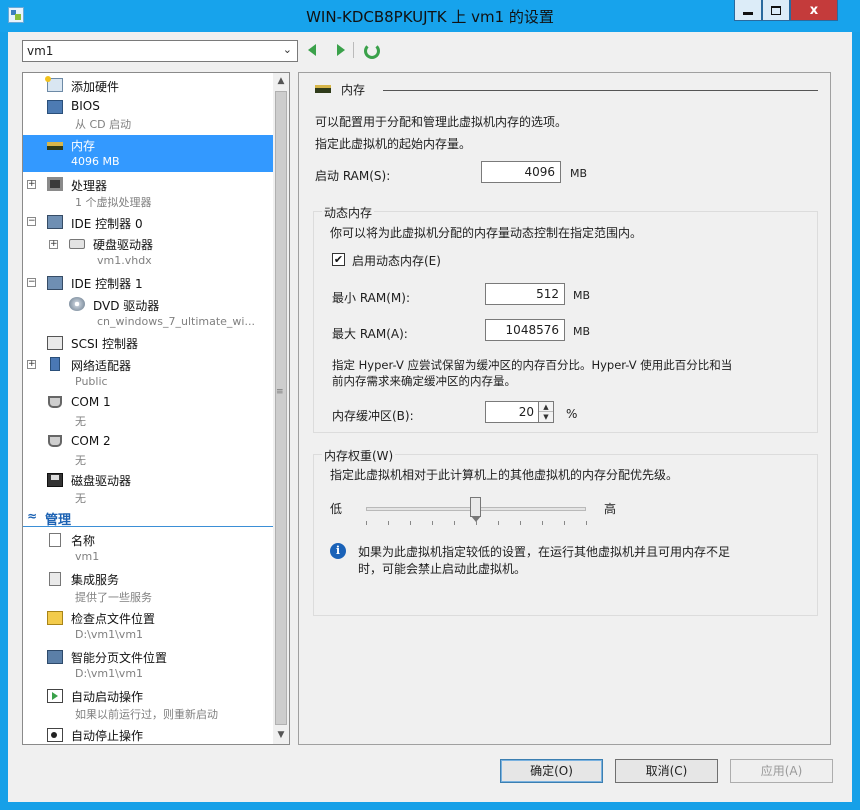 Image resolution: width=860 pixels, height=810 pixels. Describe the element at coordinates (371, 50) in the screenshot. I see `refresh-icon` at that location.